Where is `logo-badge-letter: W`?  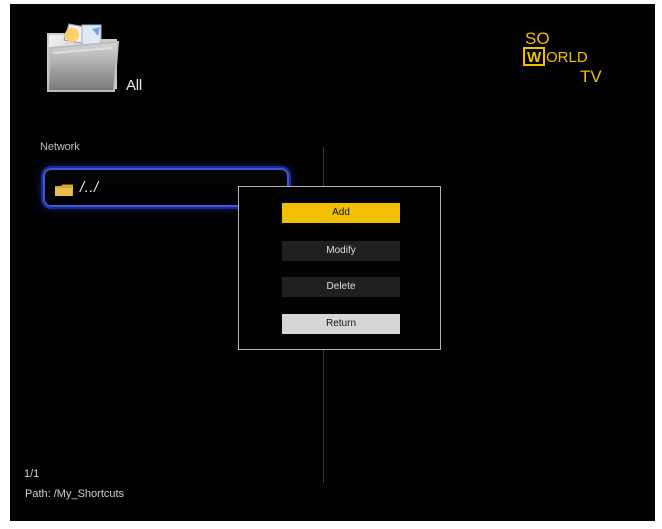 logo-badge-letter: W is located at coordinates (534, 57).